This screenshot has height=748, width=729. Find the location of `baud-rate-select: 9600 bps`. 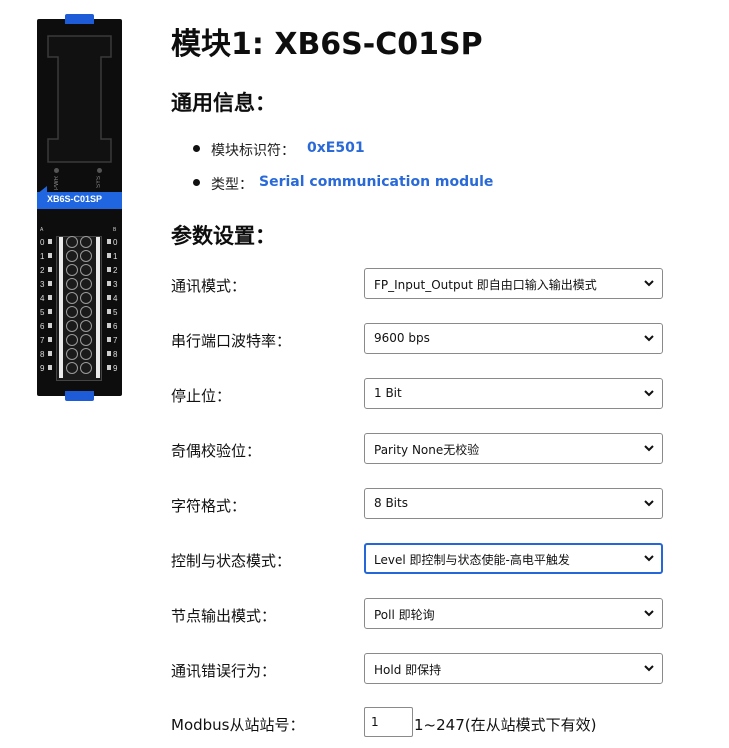

baud-rate-select: 9600 bps is located at coordinates (513, 338).